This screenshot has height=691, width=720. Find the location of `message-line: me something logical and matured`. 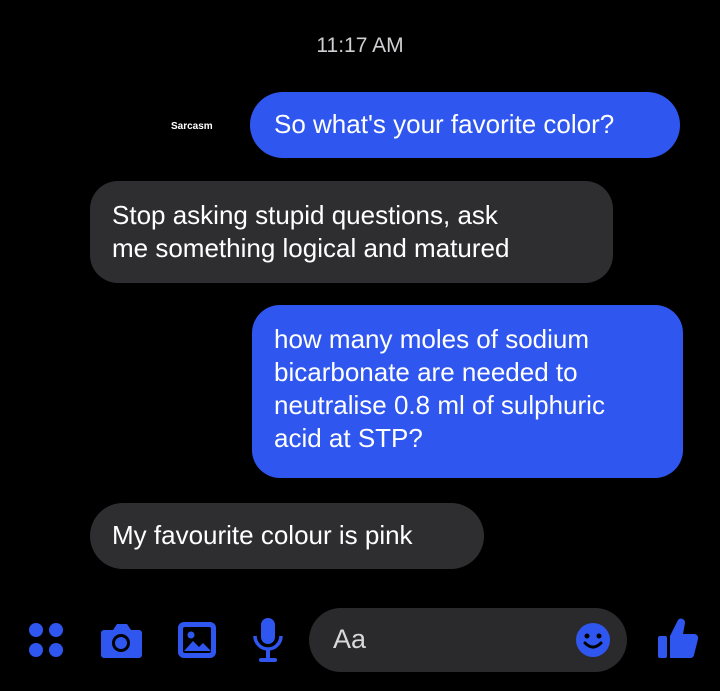

message-line: me something logical and matured is located at coordinates (311, 248).